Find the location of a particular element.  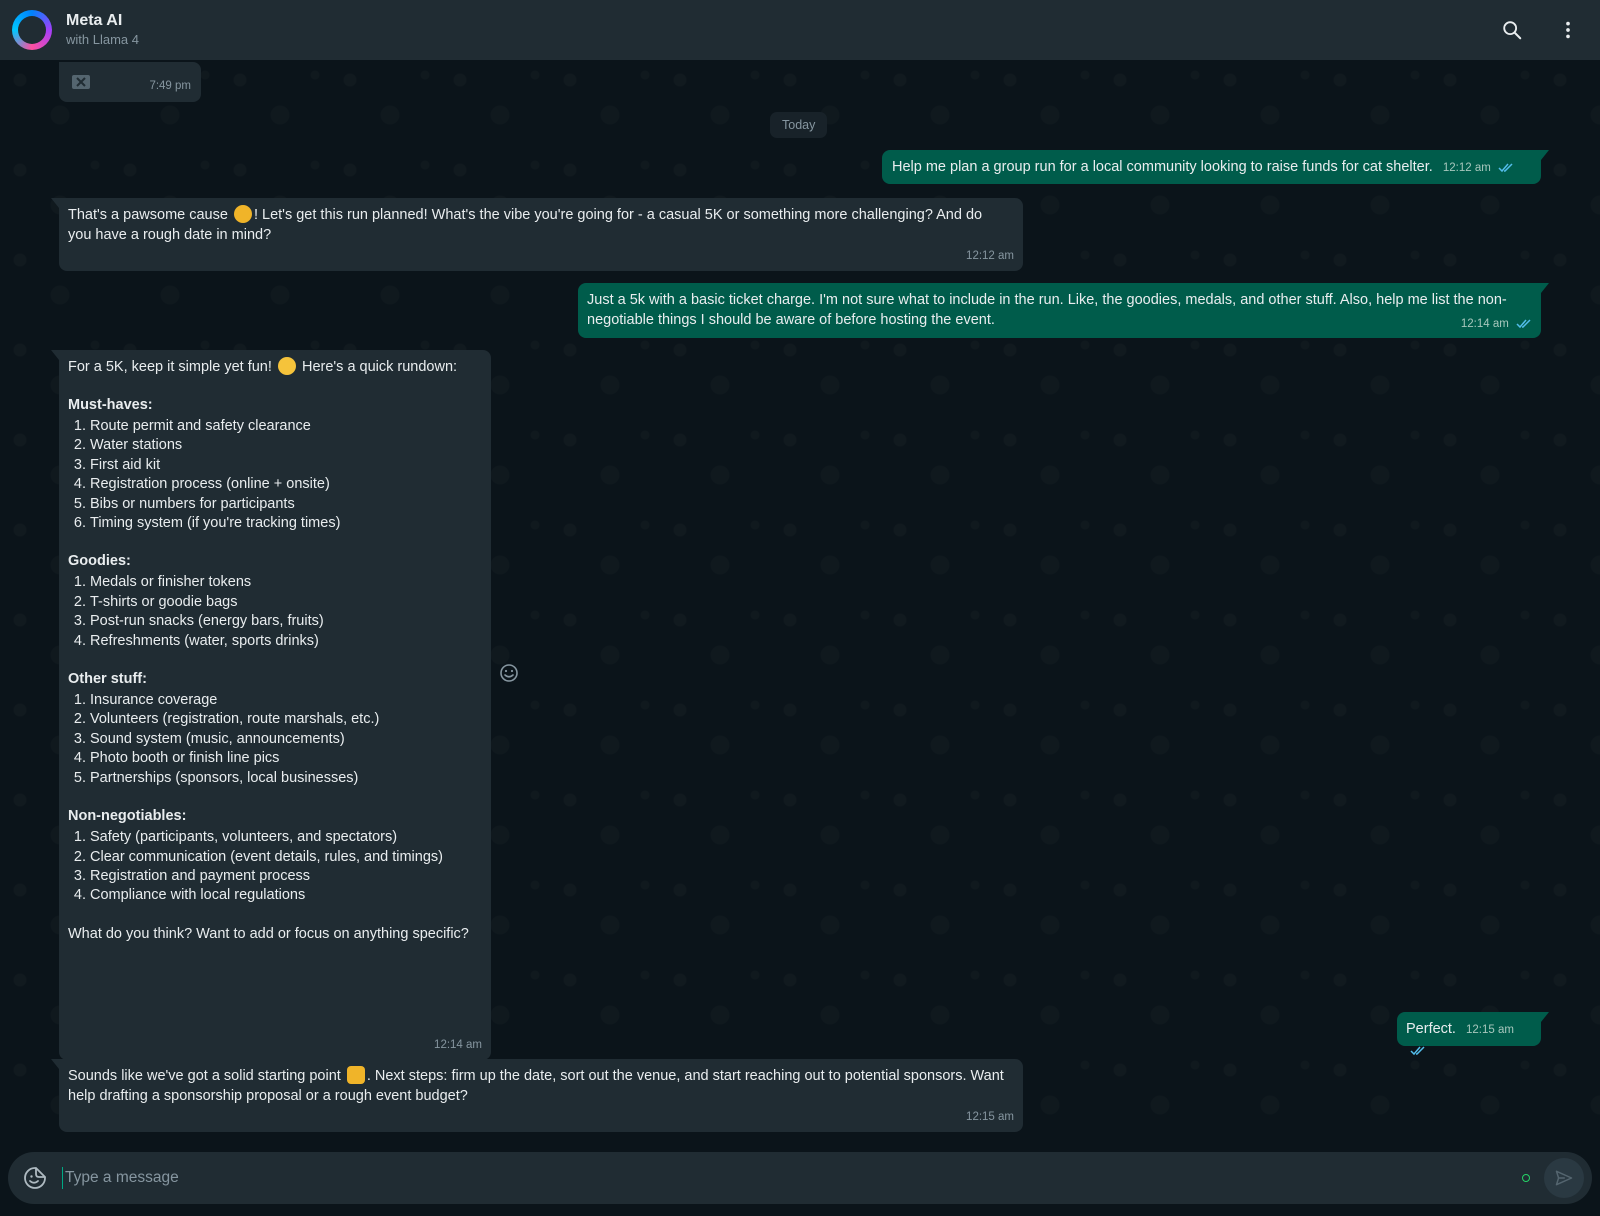

avatar is located at coordinates (32, 30).